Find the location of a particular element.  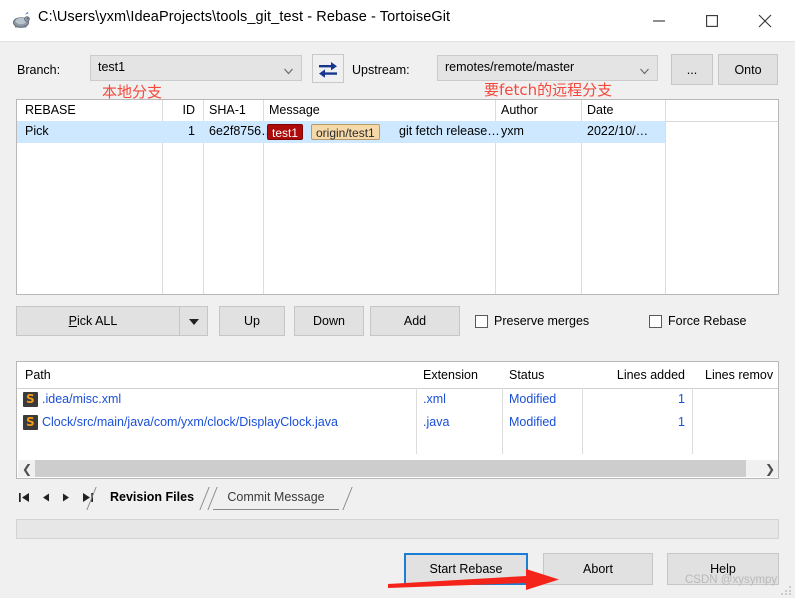

preserve-merges-checkbox: Preserve merges is located at coordinates (532, 321).